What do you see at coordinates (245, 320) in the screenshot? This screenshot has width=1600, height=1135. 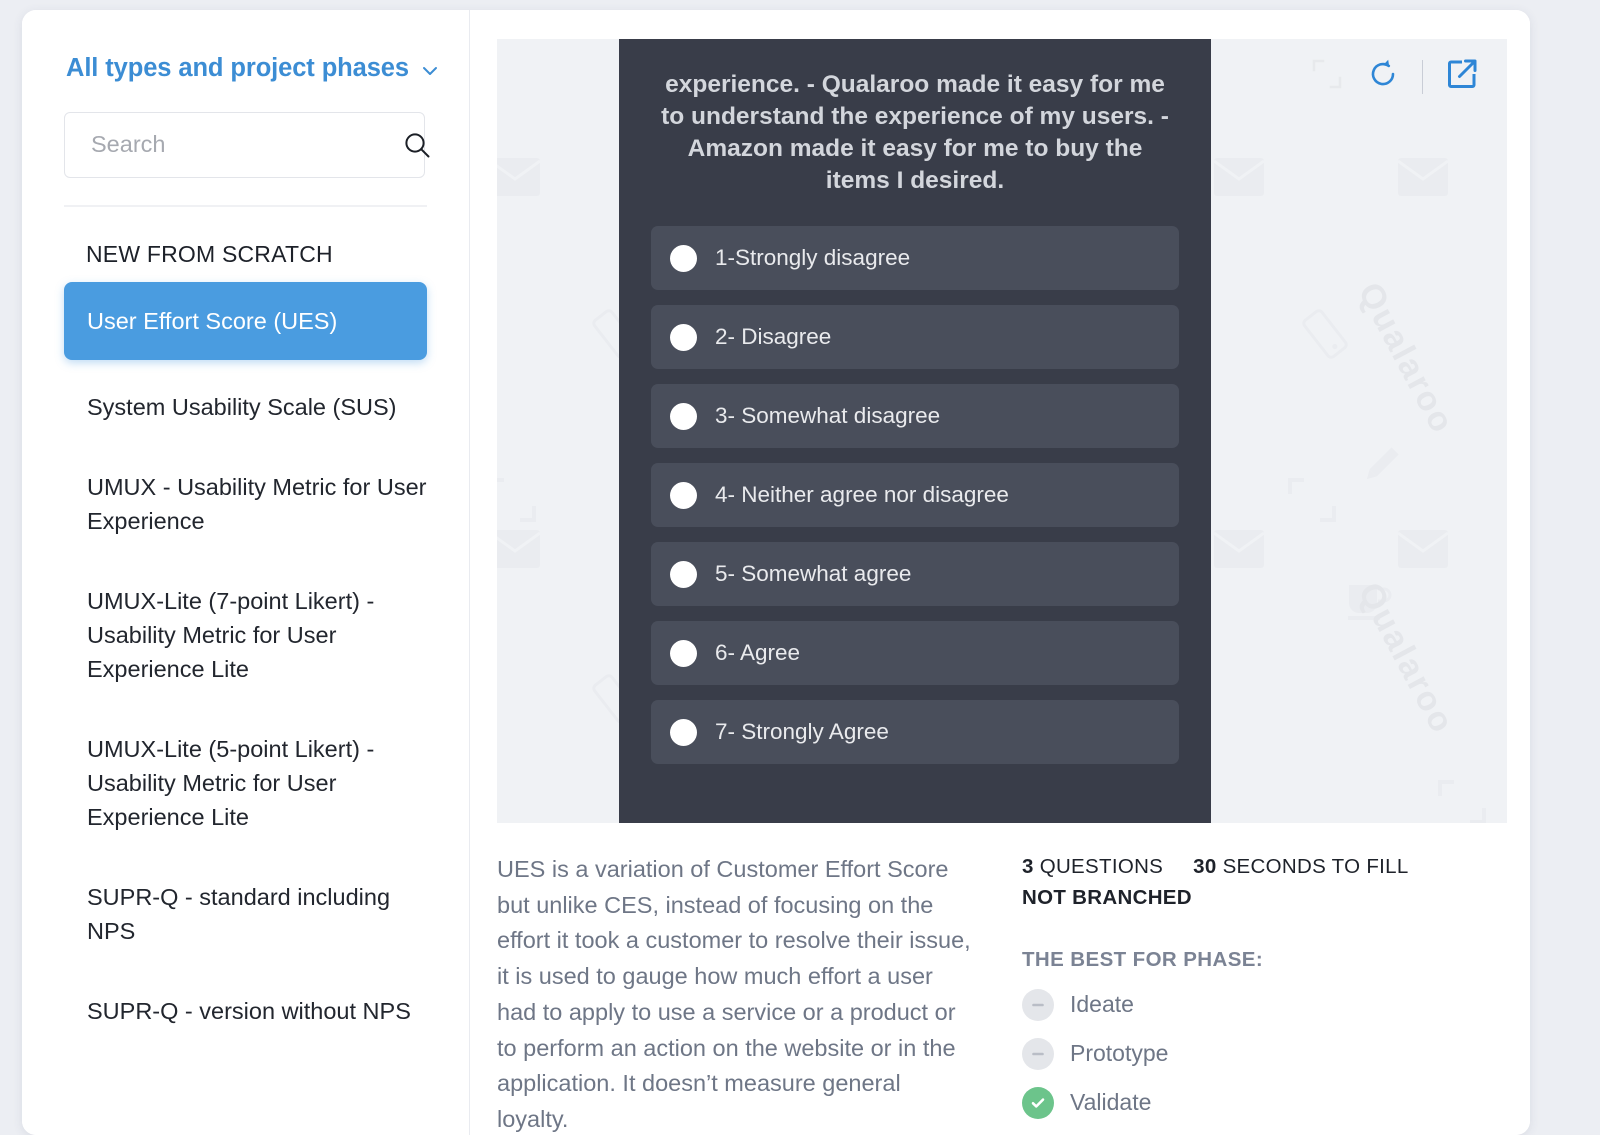 I see `list-item: User Effort Score (UES)` at bounding box center [245, 320].